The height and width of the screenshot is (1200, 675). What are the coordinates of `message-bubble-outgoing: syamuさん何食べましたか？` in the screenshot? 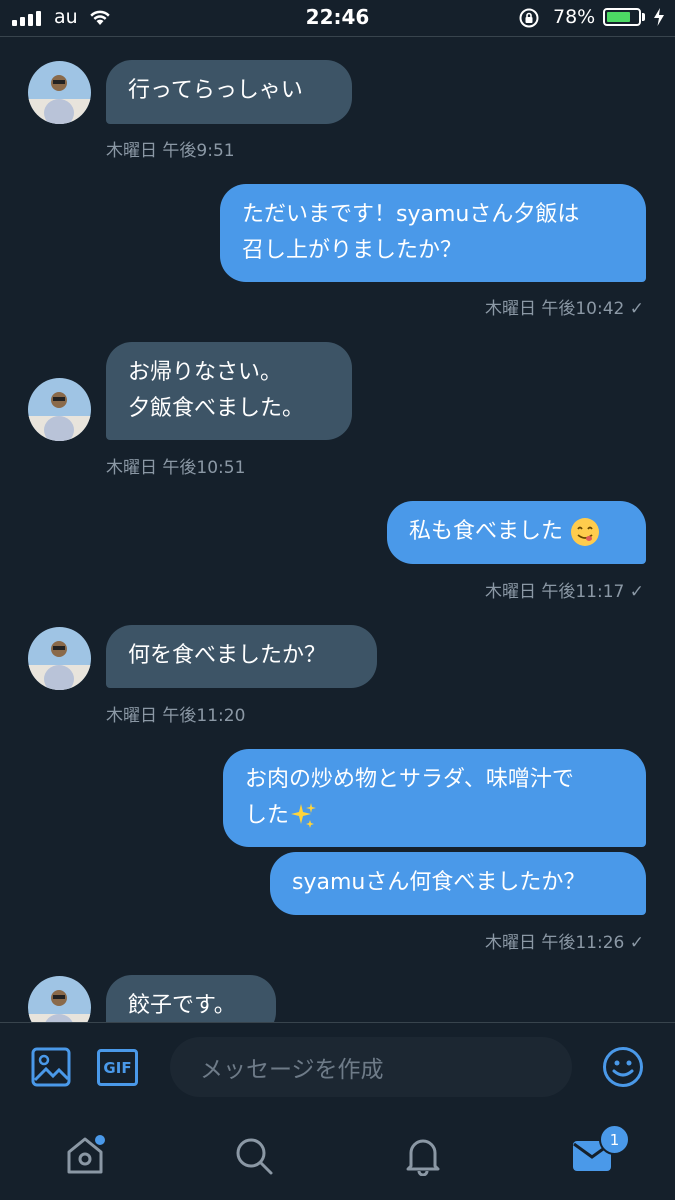 It's located at (458, 883).